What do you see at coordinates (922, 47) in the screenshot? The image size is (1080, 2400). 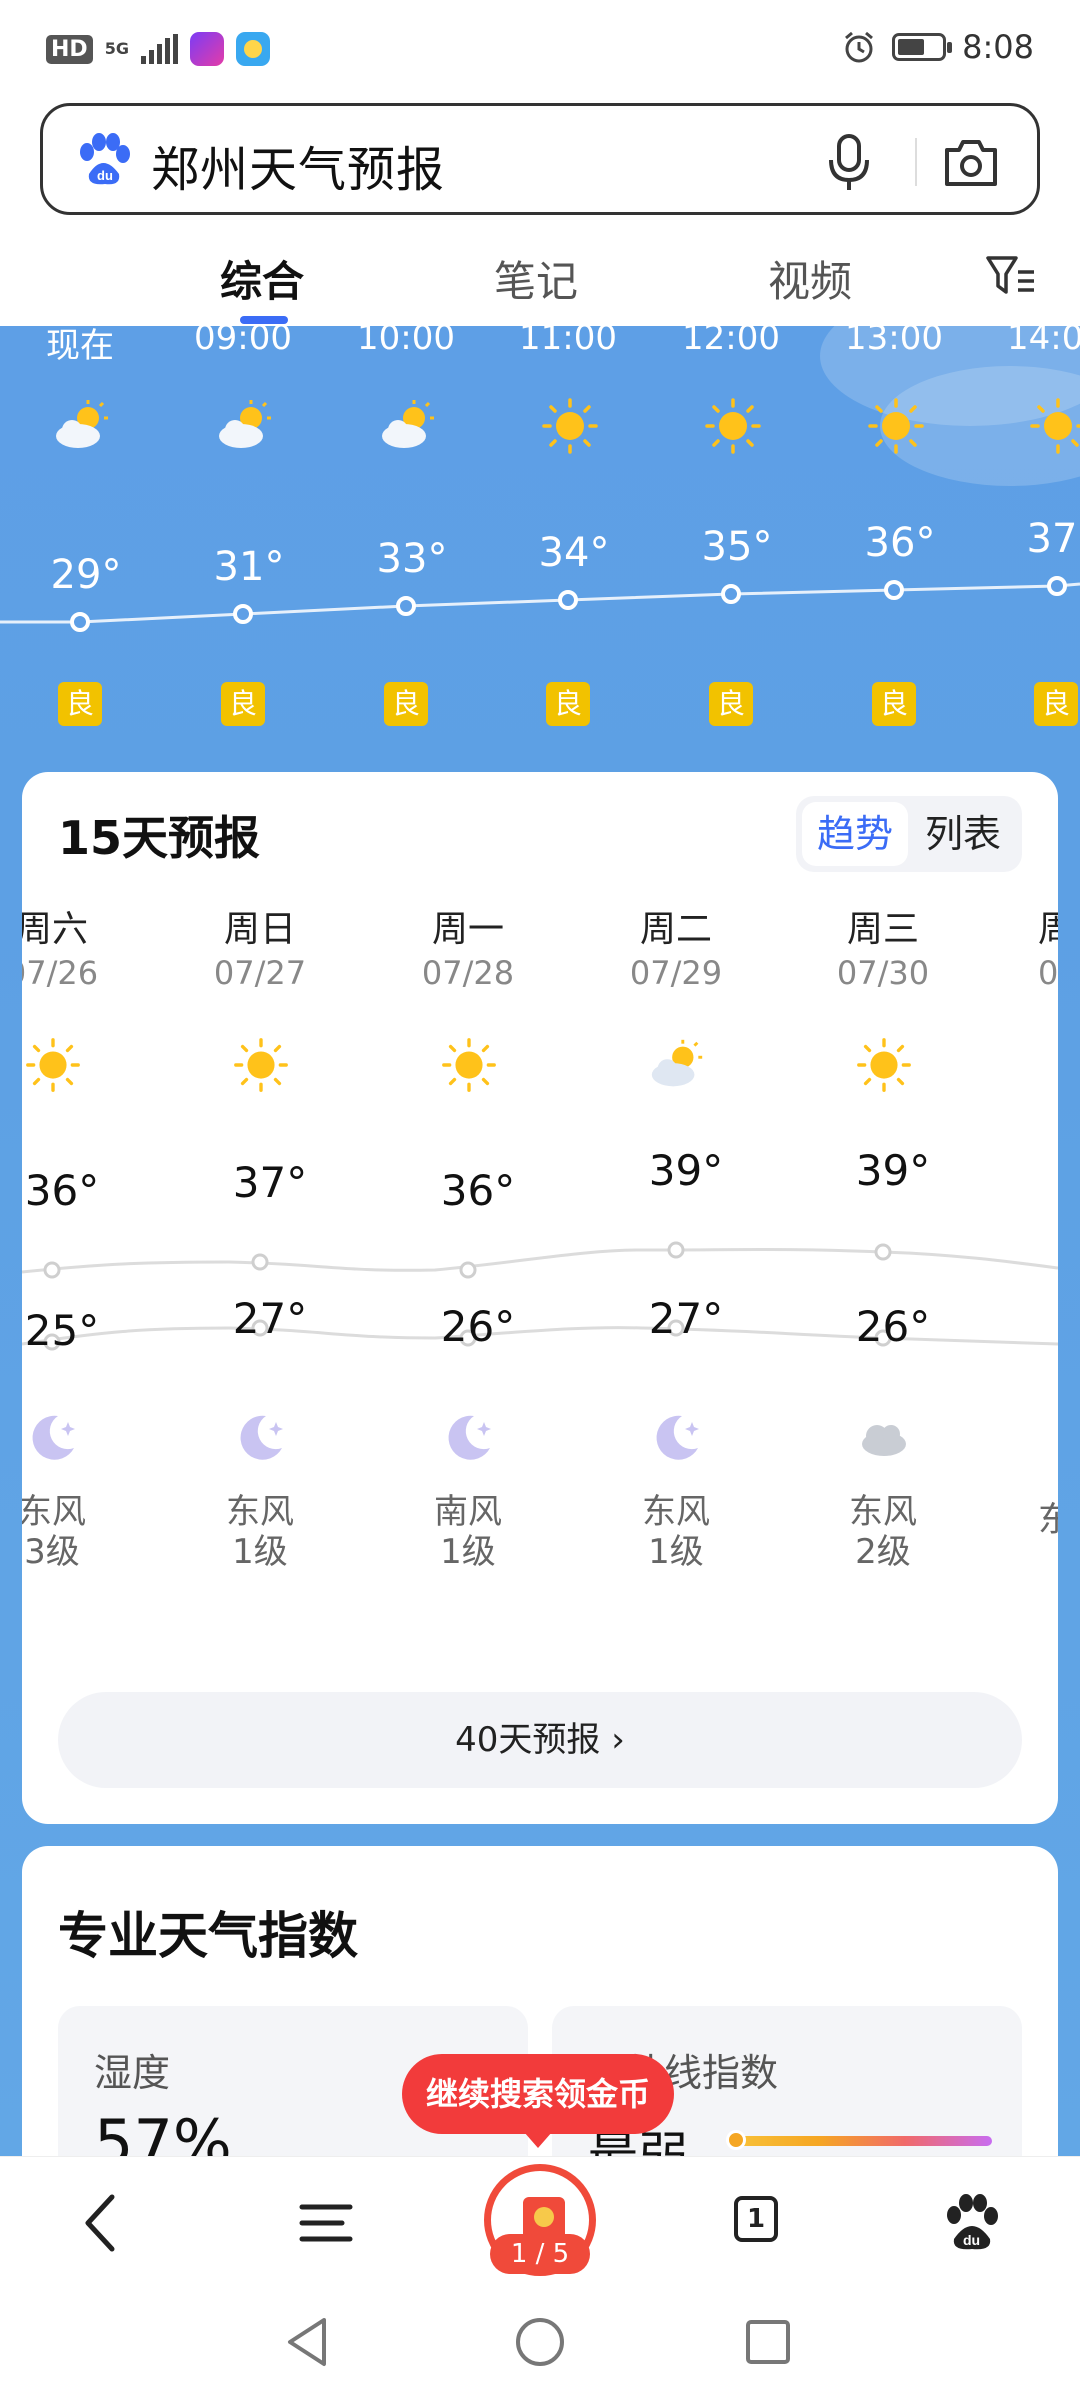 I see `battery-icon` at bounding box center [922, 47].